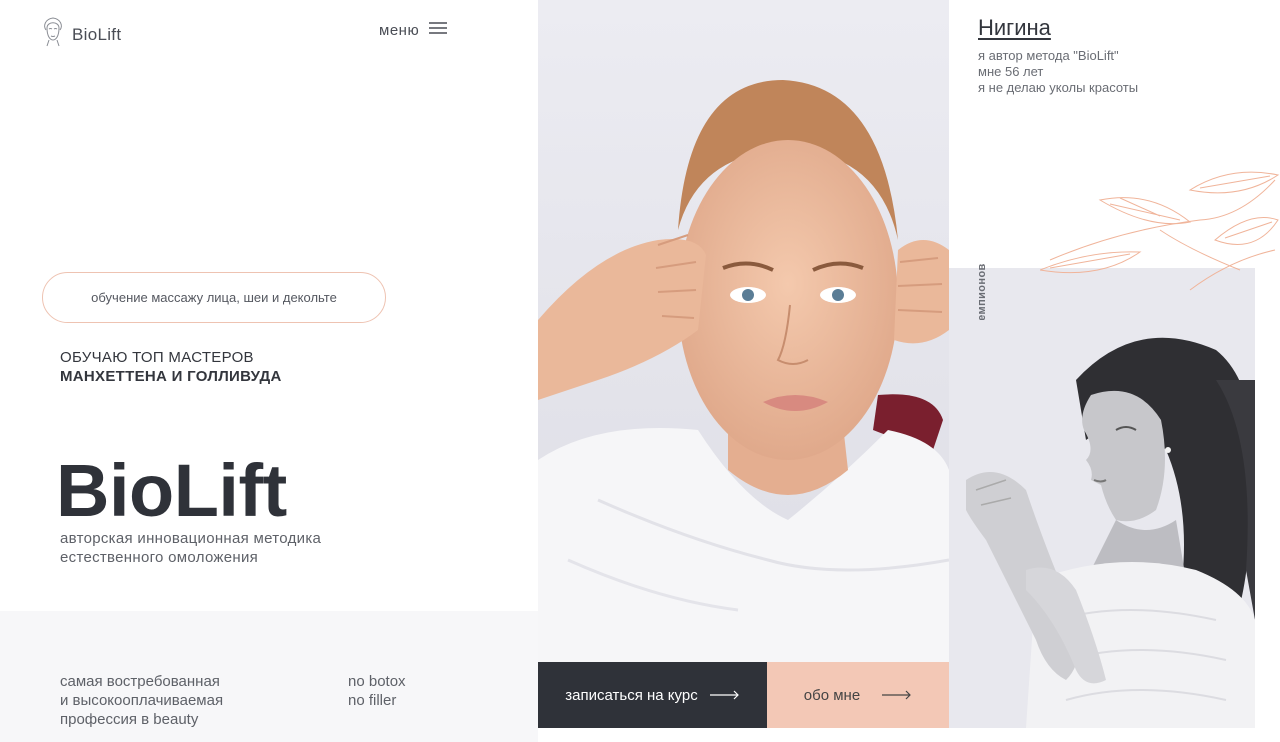 The height and width of the screenshot is (742, 1280). Describe the element at coordinates (1014, 28) in the screenshot. I see `author-name-link: Нигина` at that location.